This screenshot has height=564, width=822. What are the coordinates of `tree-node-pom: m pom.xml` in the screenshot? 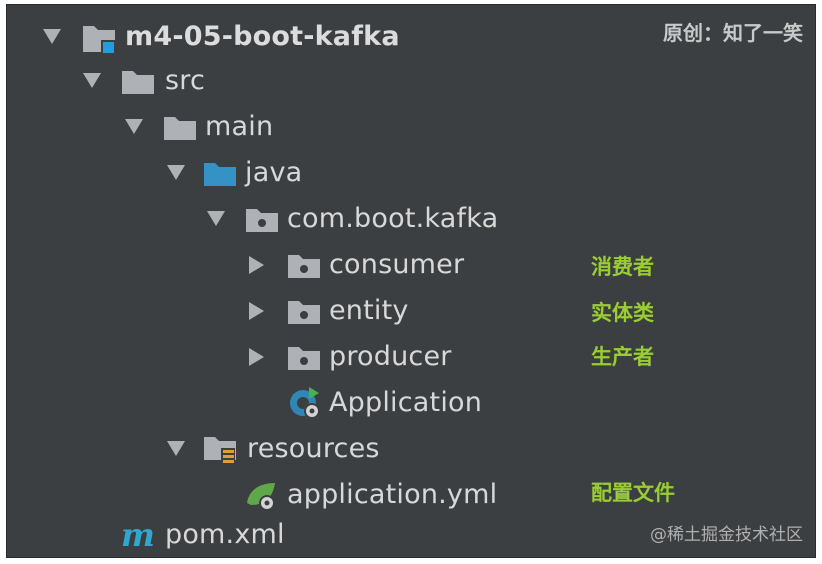 It's located at (287, 535).